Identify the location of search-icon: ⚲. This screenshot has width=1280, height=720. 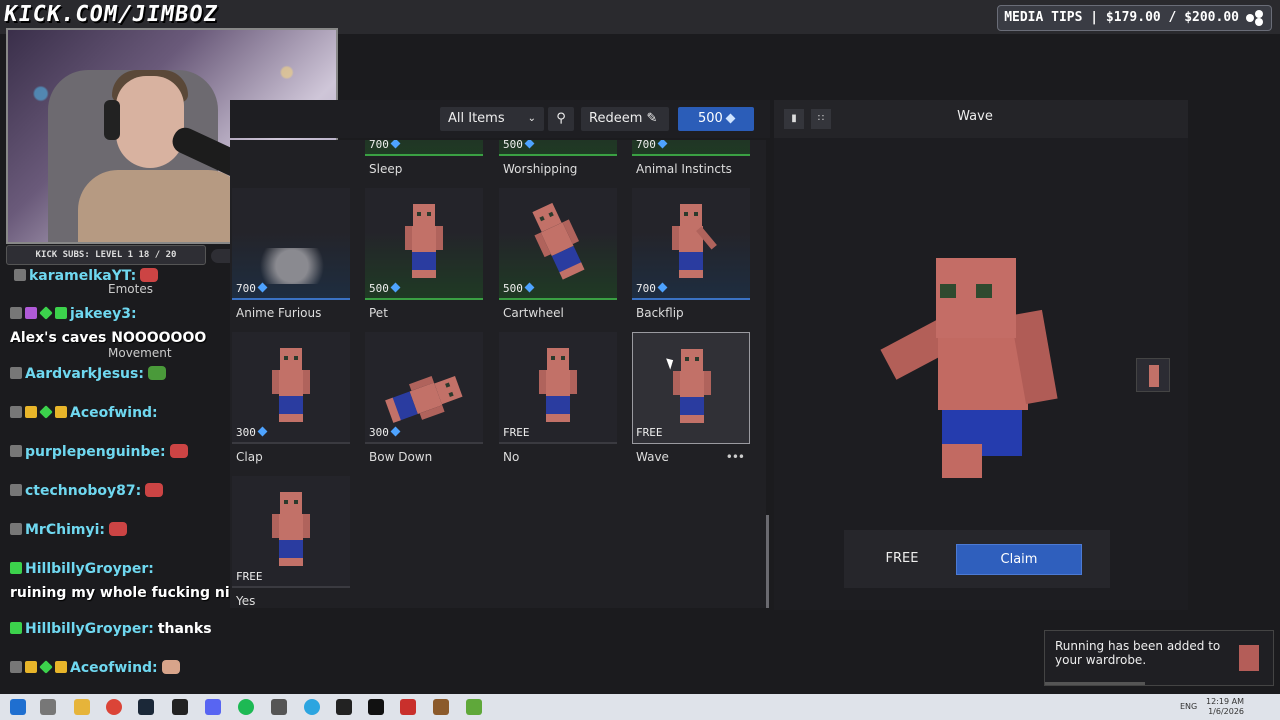
(561, 118).